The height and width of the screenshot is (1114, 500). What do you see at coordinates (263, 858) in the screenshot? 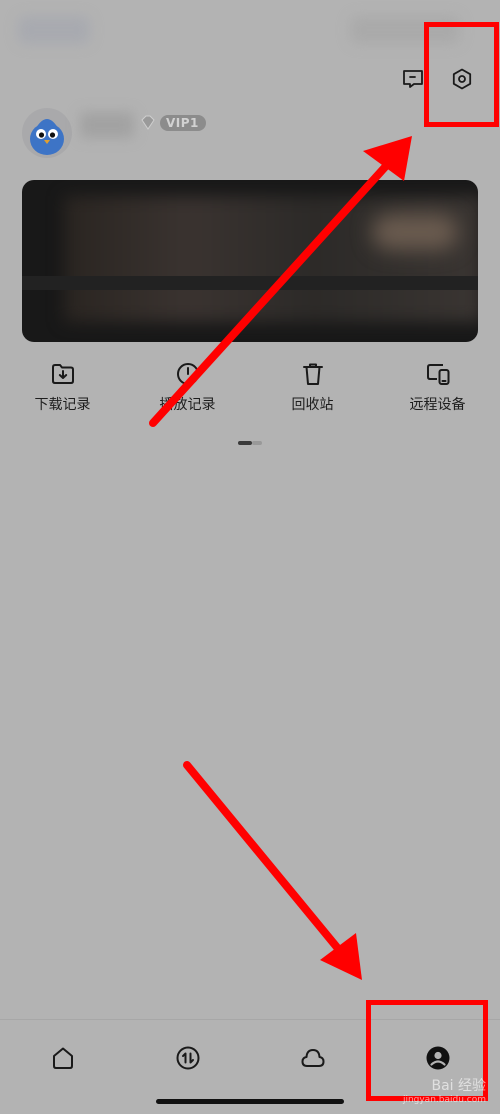
I see `arrow-to-profile-tab` at bounding box center [263, 858].